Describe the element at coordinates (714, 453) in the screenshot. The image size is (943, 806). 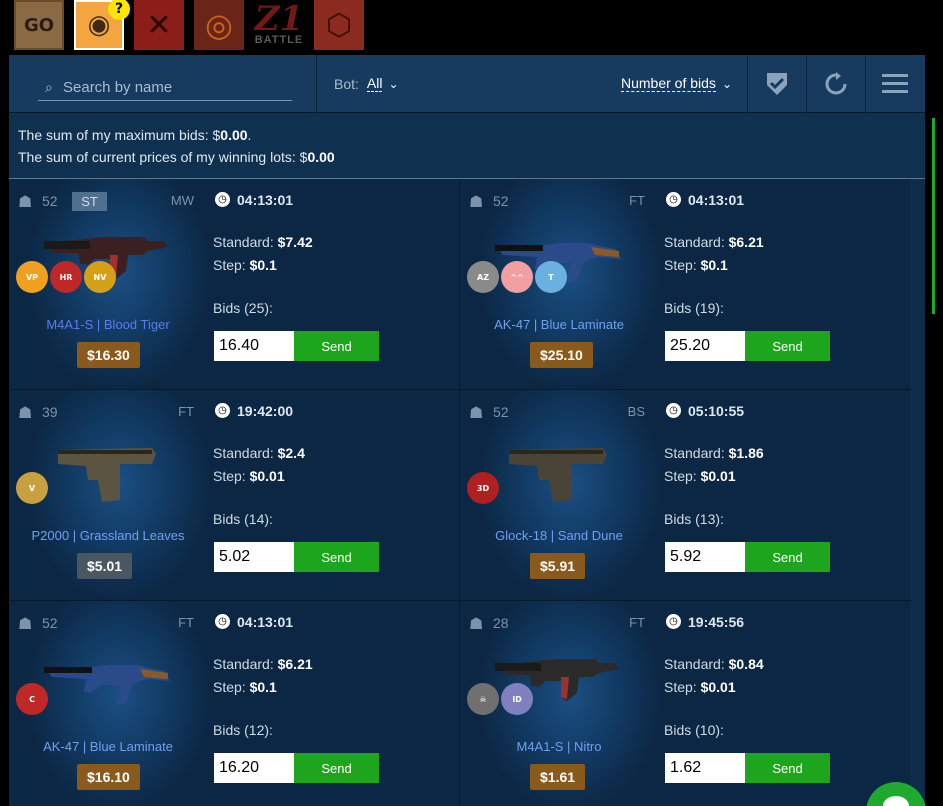
I see `standard-price: Standard: $1.86` at that location.